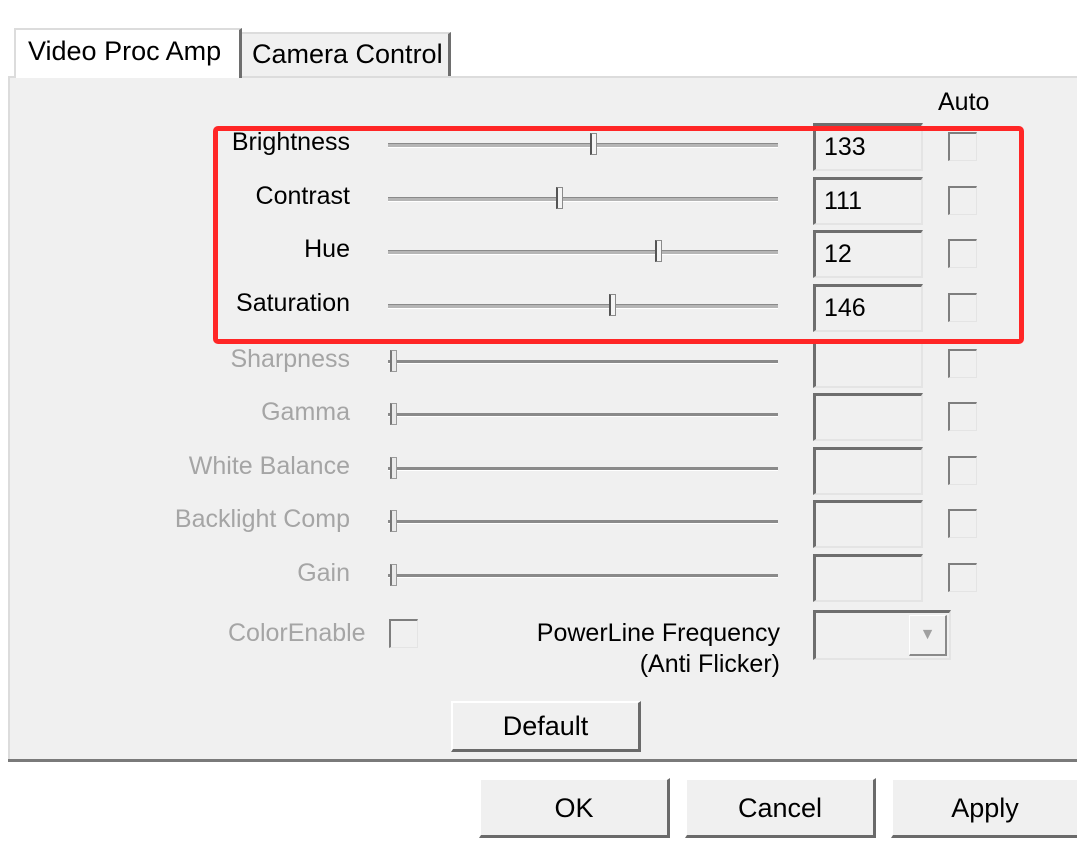 The width and height of the screenshot is (1077, 843). I want to click on ok-button: OK, so click(574, 808).